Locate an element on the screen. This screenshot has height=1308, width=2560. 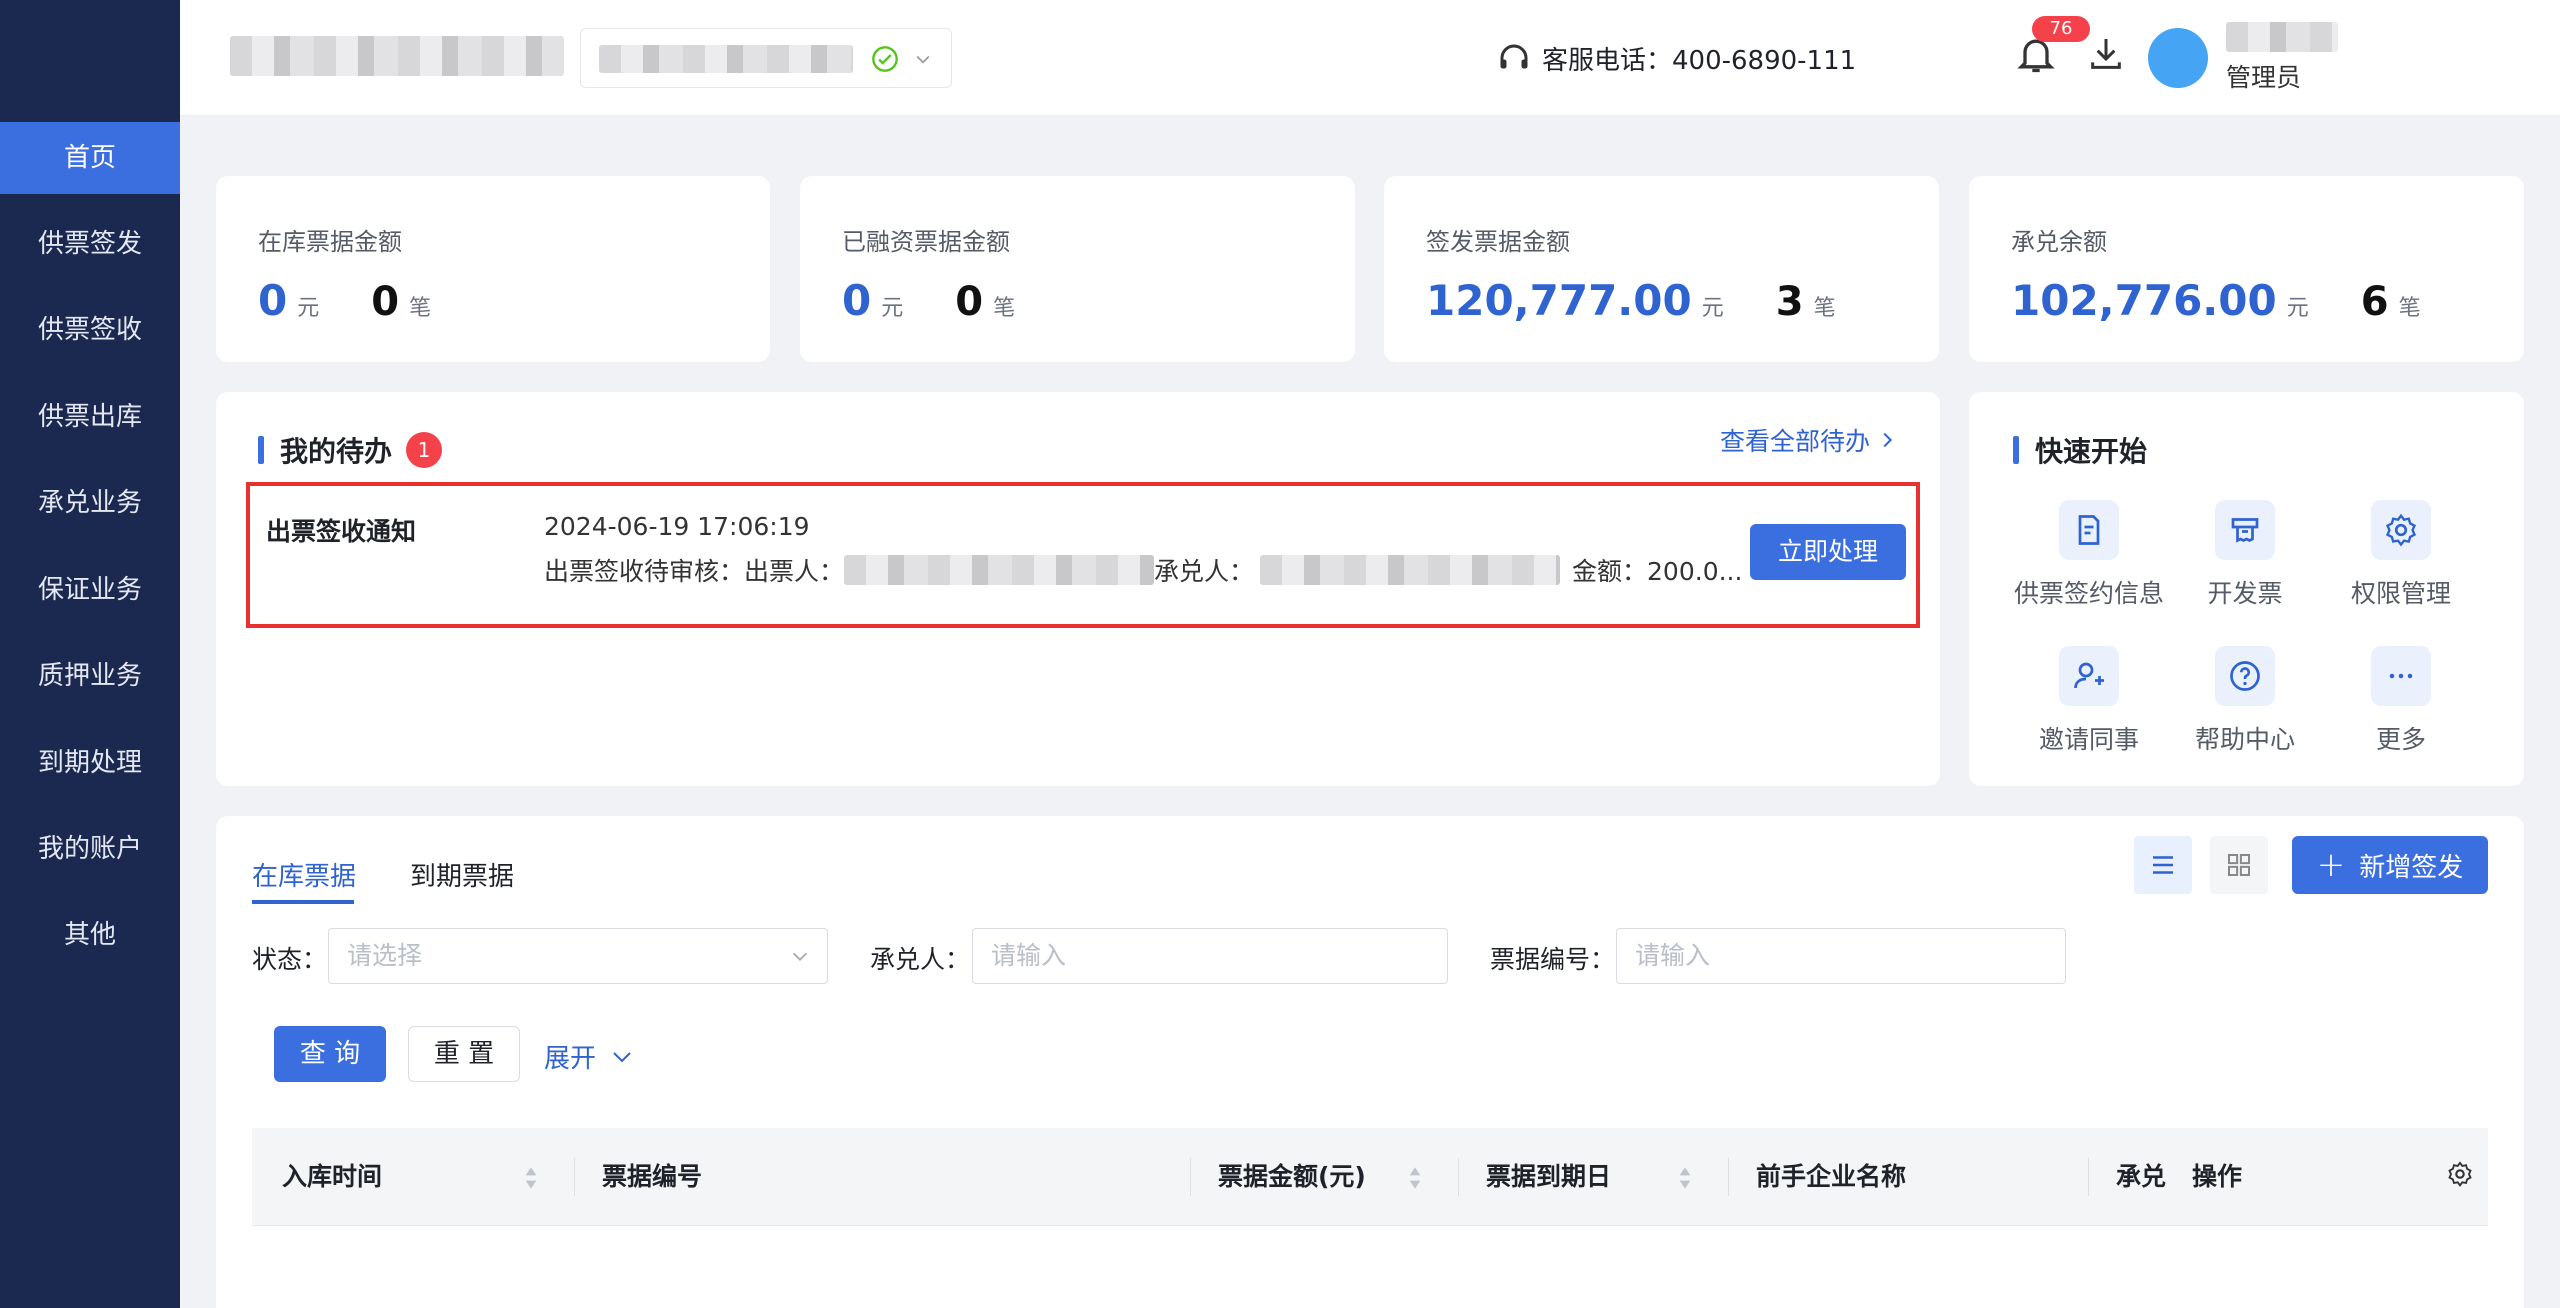
help-icon is located at coordinates (2245, 676).